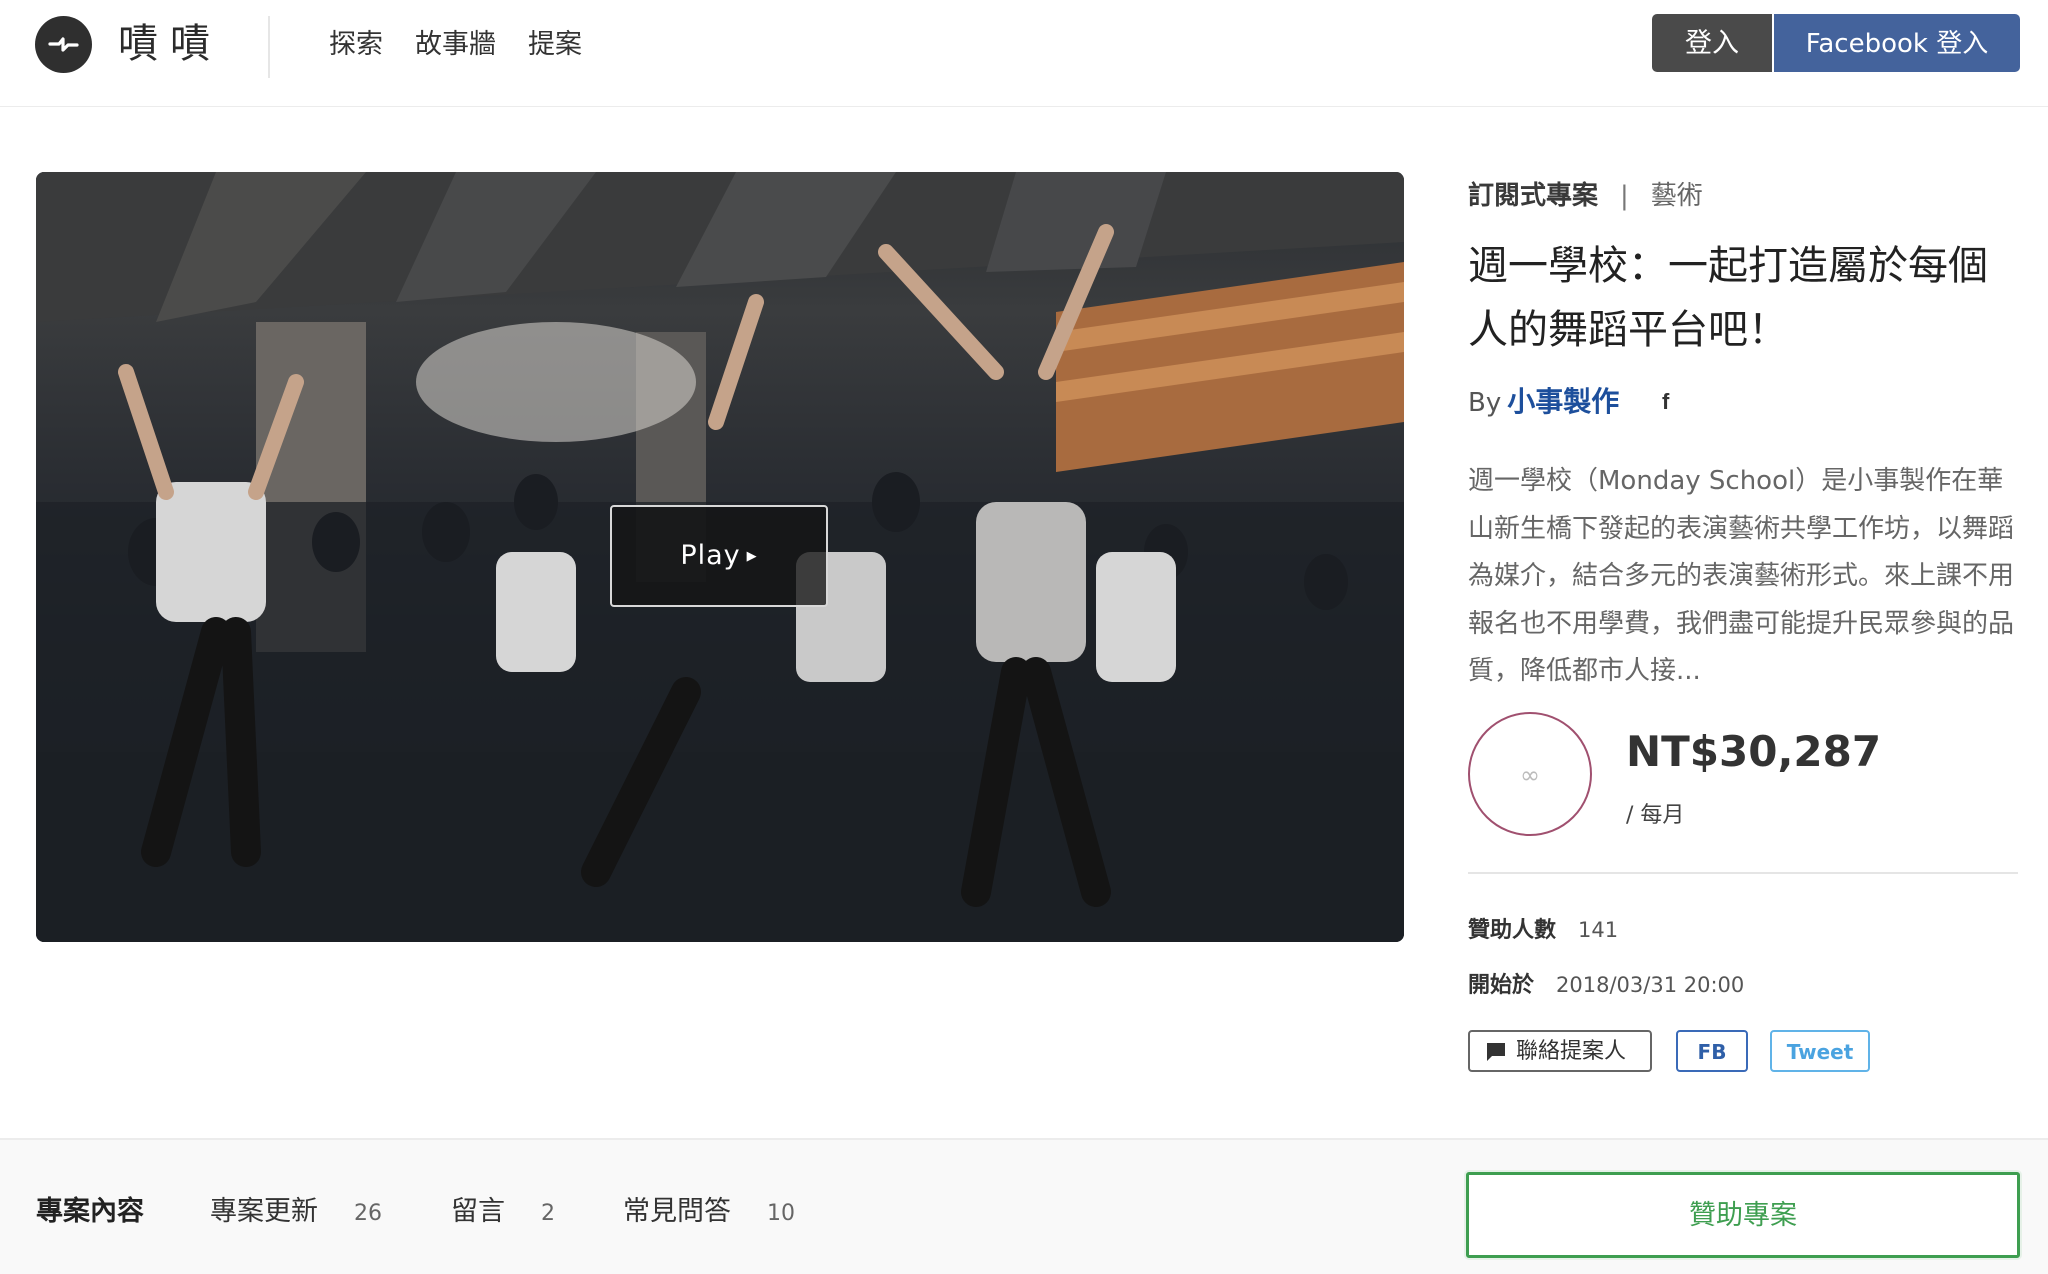  What do you see at coordinates (1024, 1206) in the screenshot?
I see `project-tab-bar: 專案內容 專案更新 26 留言 2 常見問答 10 贊助專案` at bounding box center [1024, 1206].